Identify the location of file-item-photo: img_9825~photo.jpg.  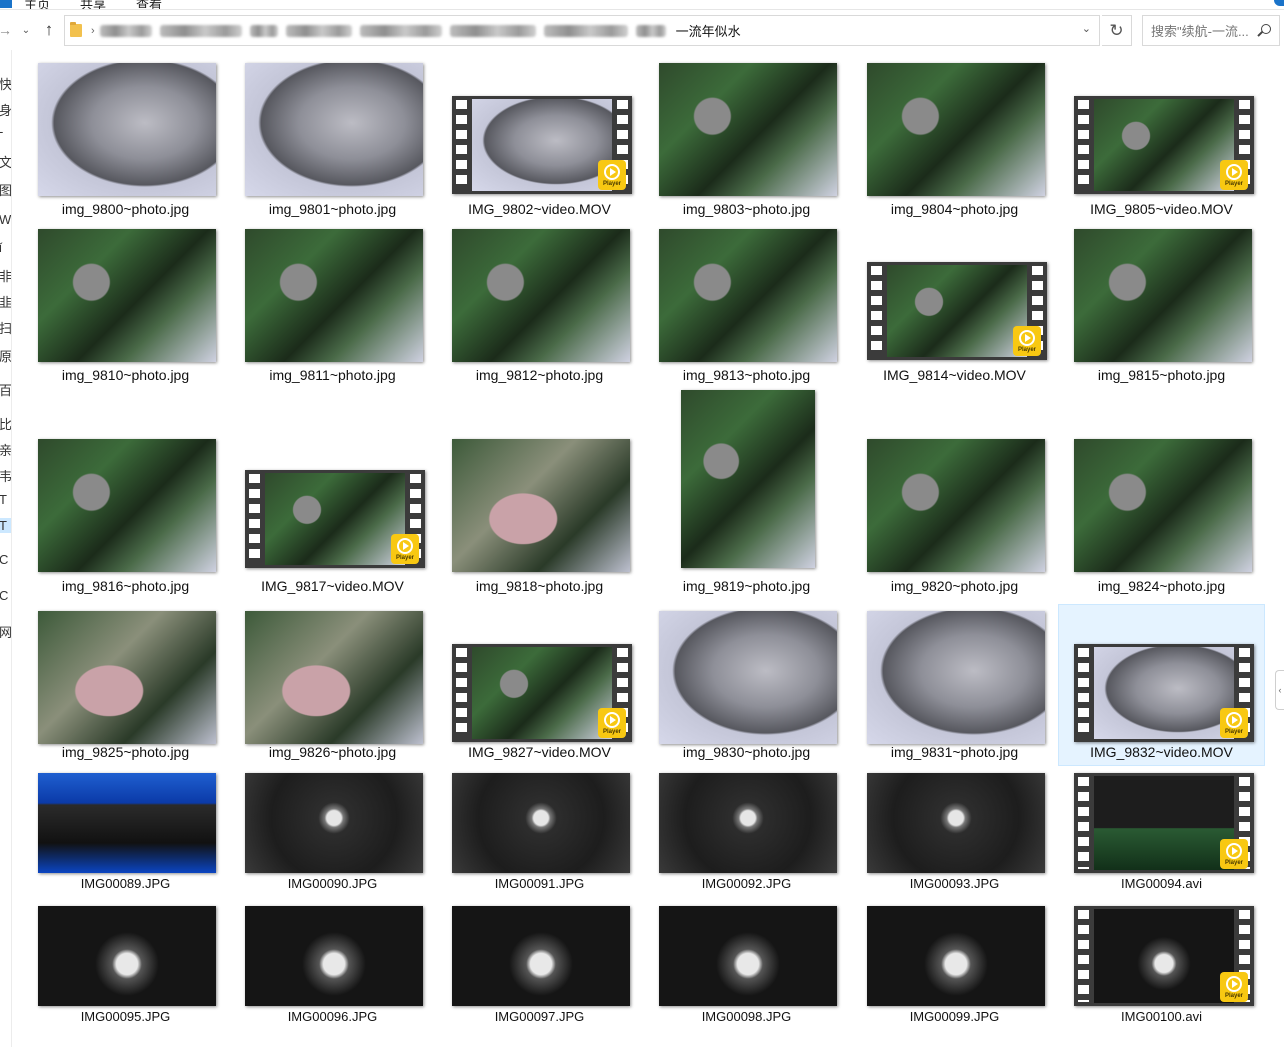
(125, 685).